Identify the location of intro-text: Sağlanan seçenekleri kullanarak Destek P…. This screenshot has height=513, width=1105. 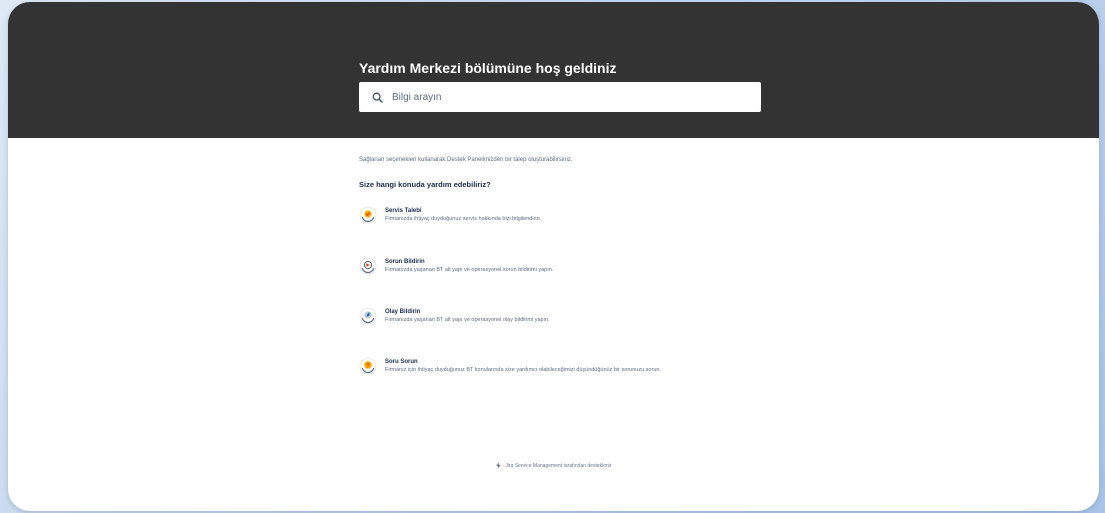
(466, 160).